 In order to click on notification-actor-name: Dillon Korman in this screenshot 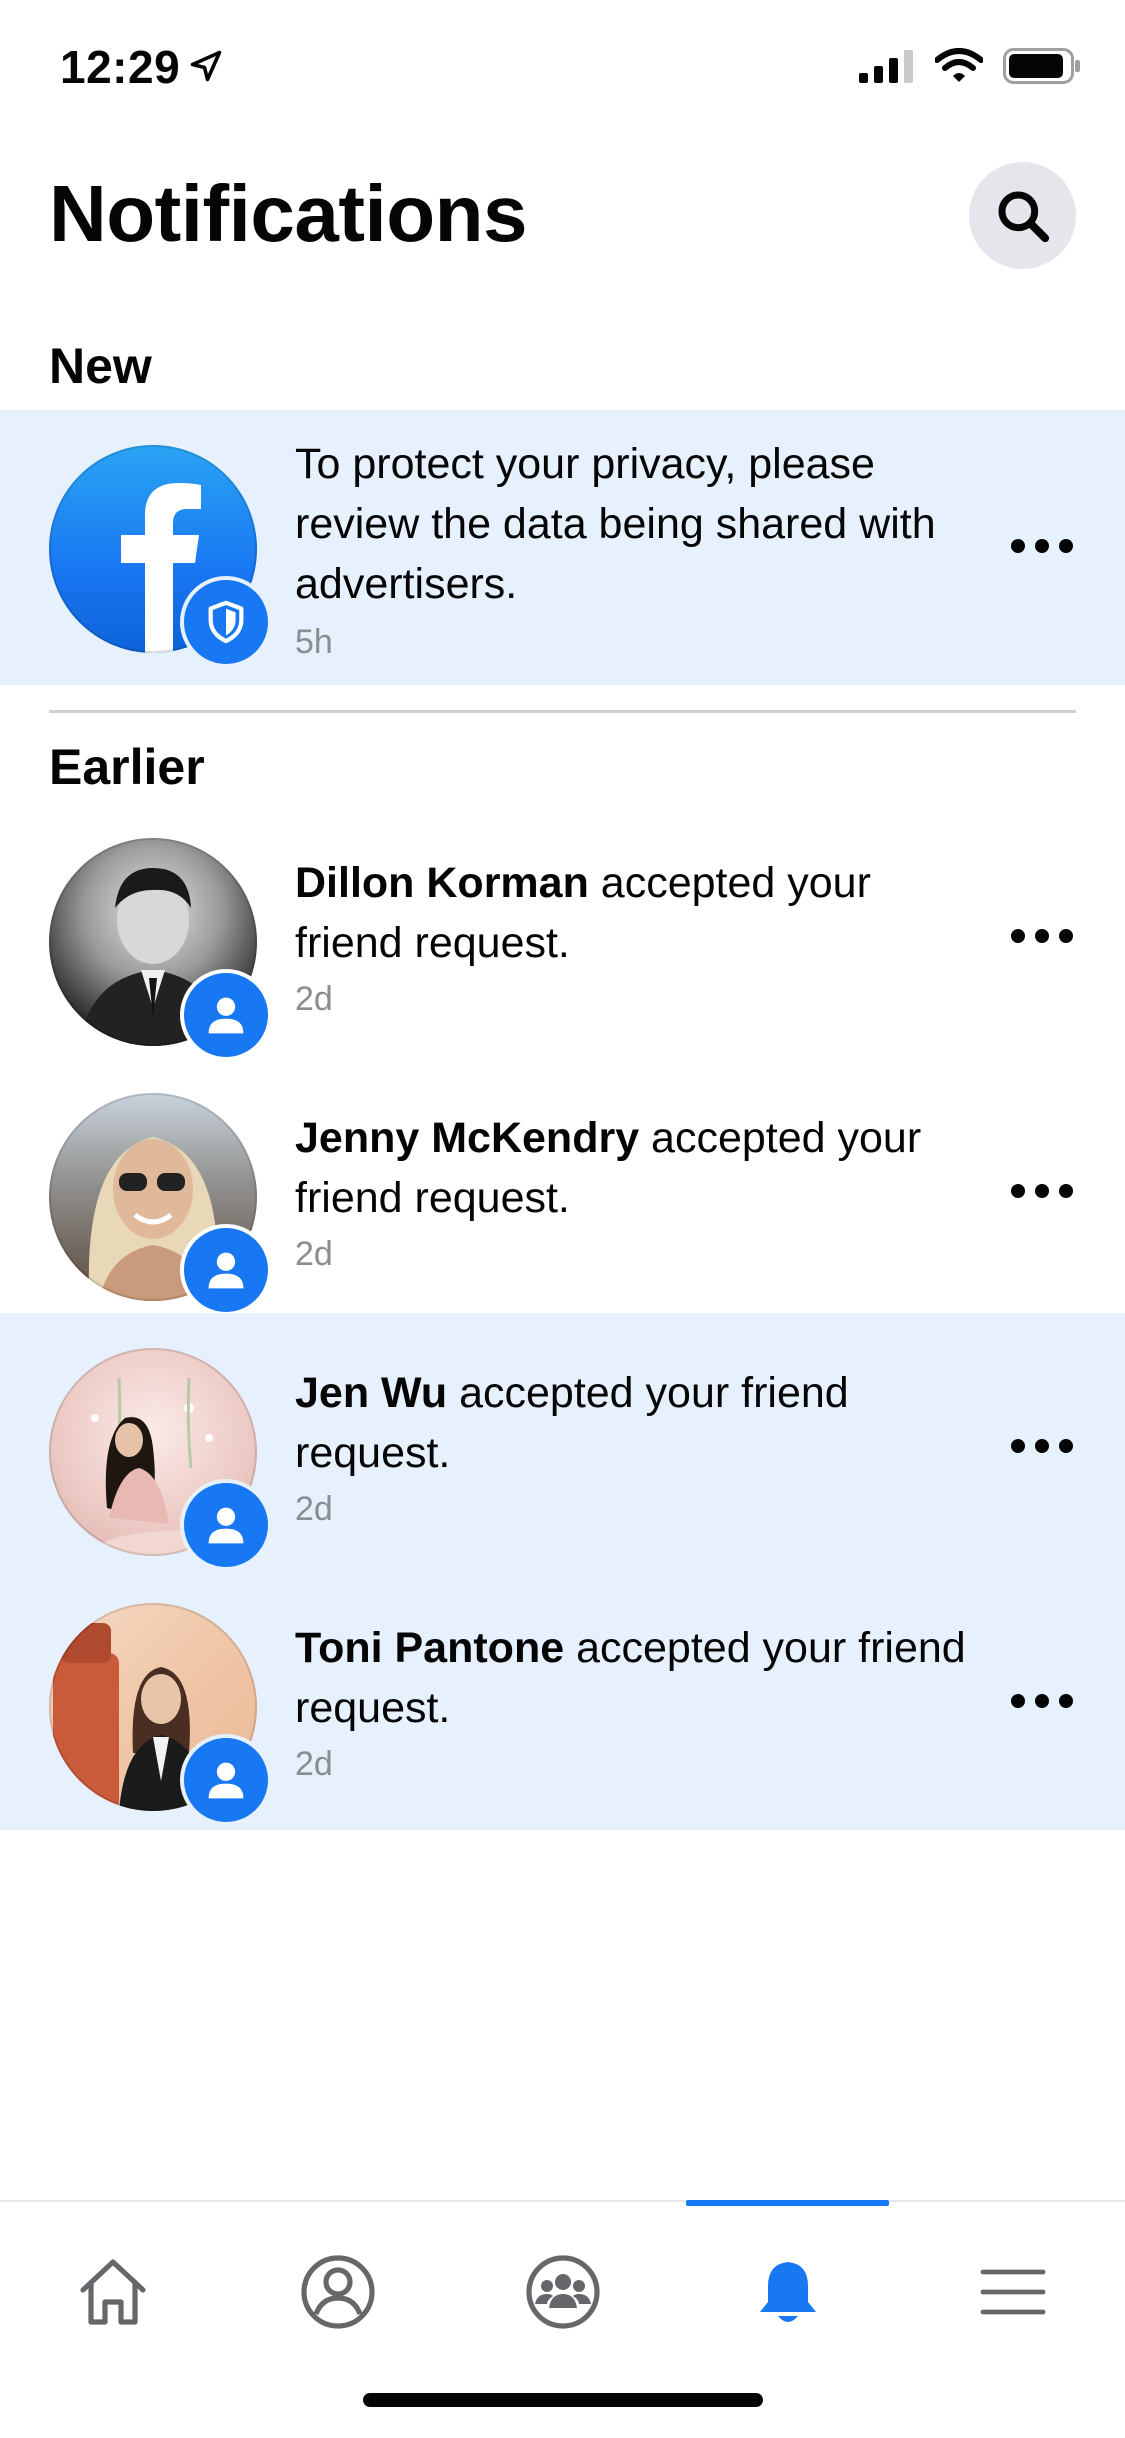, I will do `click(442, 883)`.